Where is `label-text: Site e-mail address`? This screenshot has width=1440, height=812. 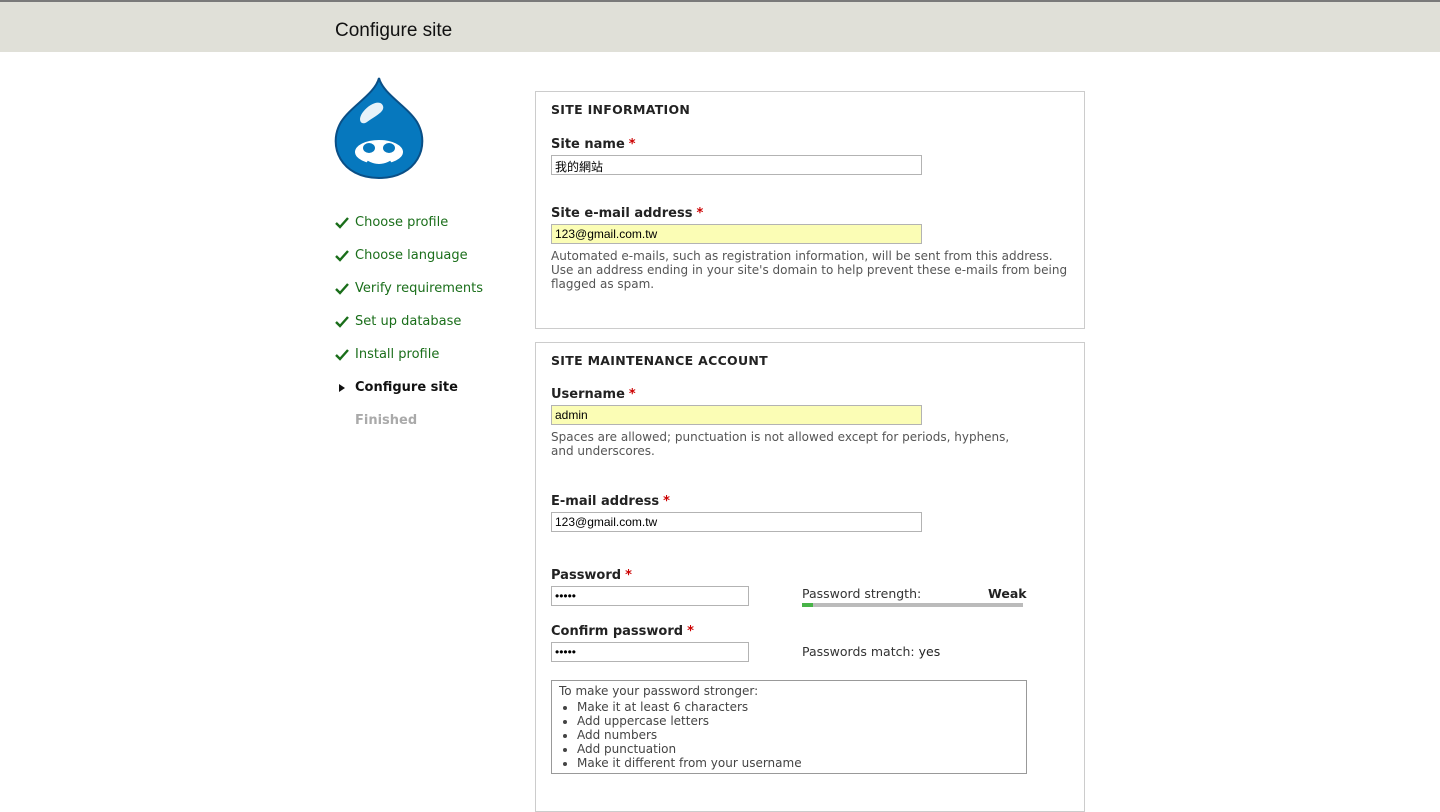
label-text: Site e-mail address is located at coordinates (622, 213).